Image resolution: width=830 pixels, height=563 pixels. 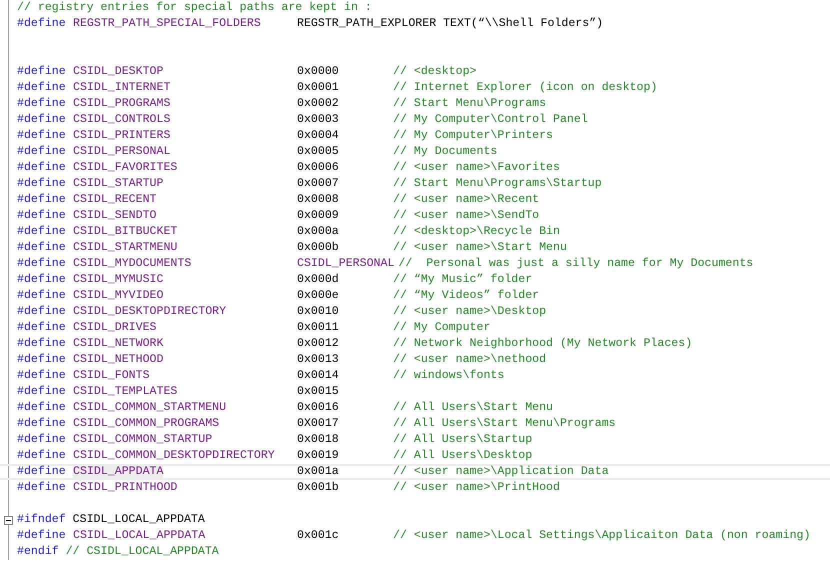 What do you see at coordinates (466, 200) in the screenshot?
I see `code-comment: // <user name>\Recent` at bounding box center [466, 200].